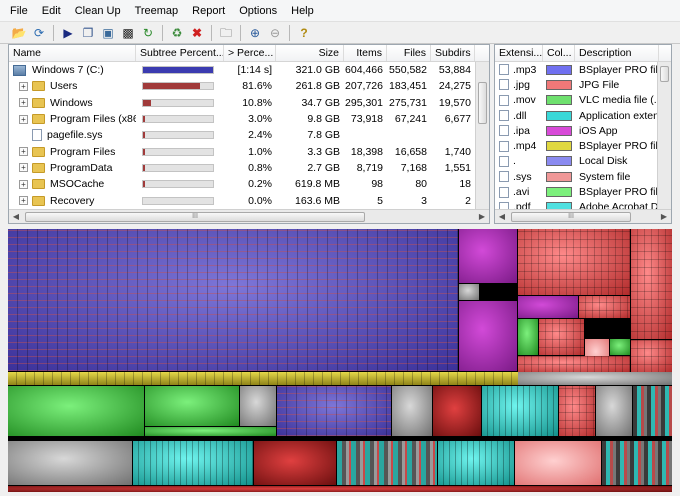 This screenshot has height=496, width=680. What do you see at coordinates (258, 11) in the screenshot?
I see `menu-options: Options` at bounding box center [258, 11].